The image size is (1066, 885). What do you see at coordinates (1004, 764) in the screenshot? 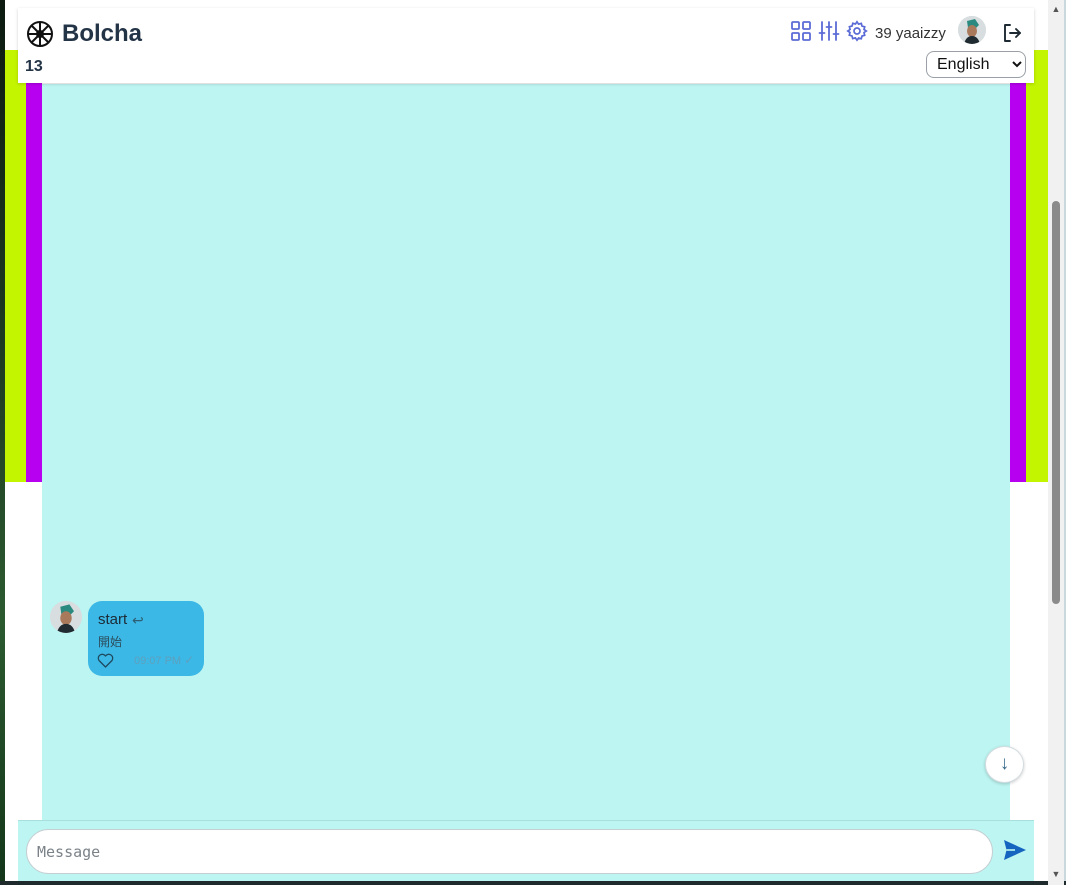
I see `scroll-to-bottom-button: ↓` at bounding box center [1004, 764].